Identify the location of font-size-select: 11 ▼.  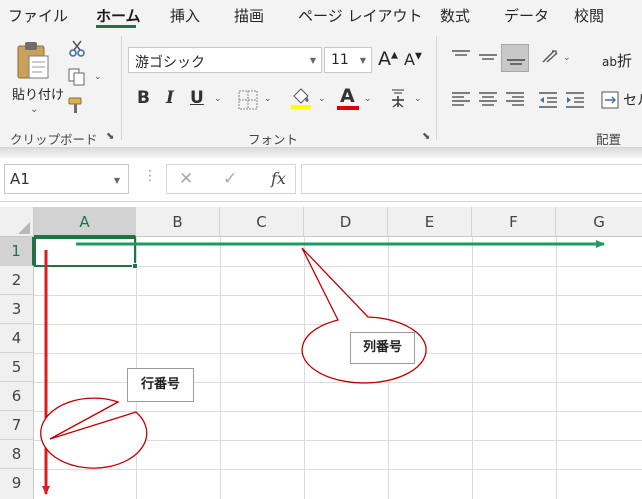
(348, 60).